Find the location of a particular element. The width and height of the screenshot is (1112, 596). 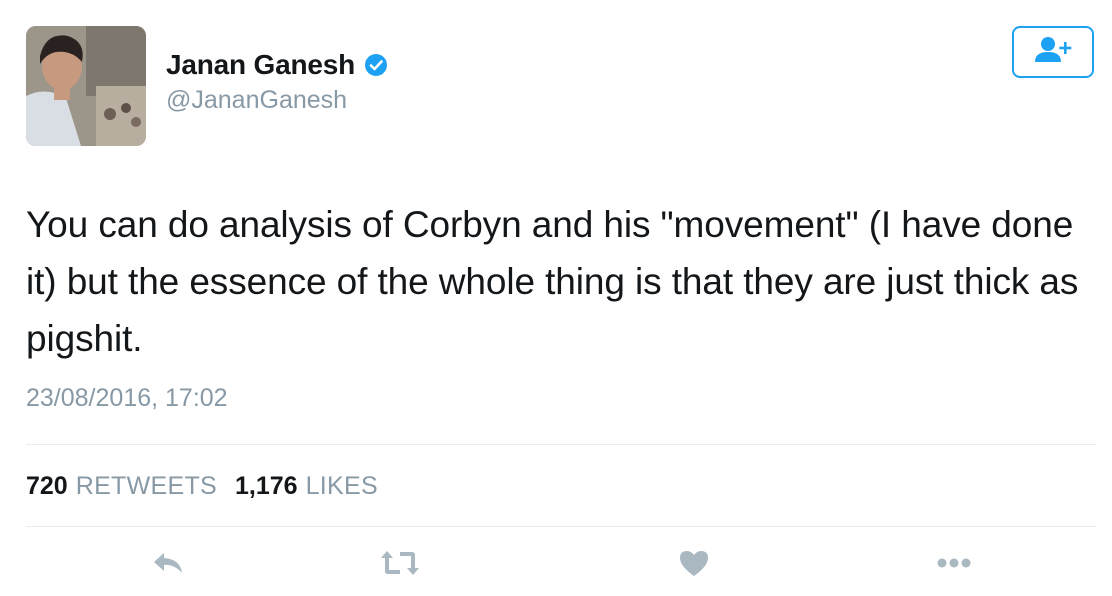

avatar is located at coordinates (86, 86).